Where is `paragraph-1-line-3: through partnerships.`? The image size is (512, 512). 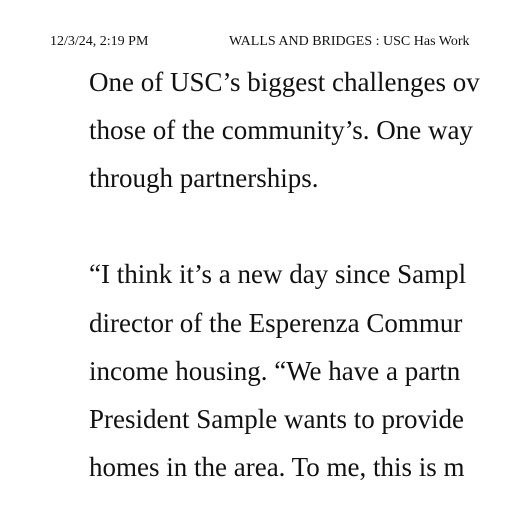 paragraph-1-line-3: through partnerships. is located at coordinates (204, 178).